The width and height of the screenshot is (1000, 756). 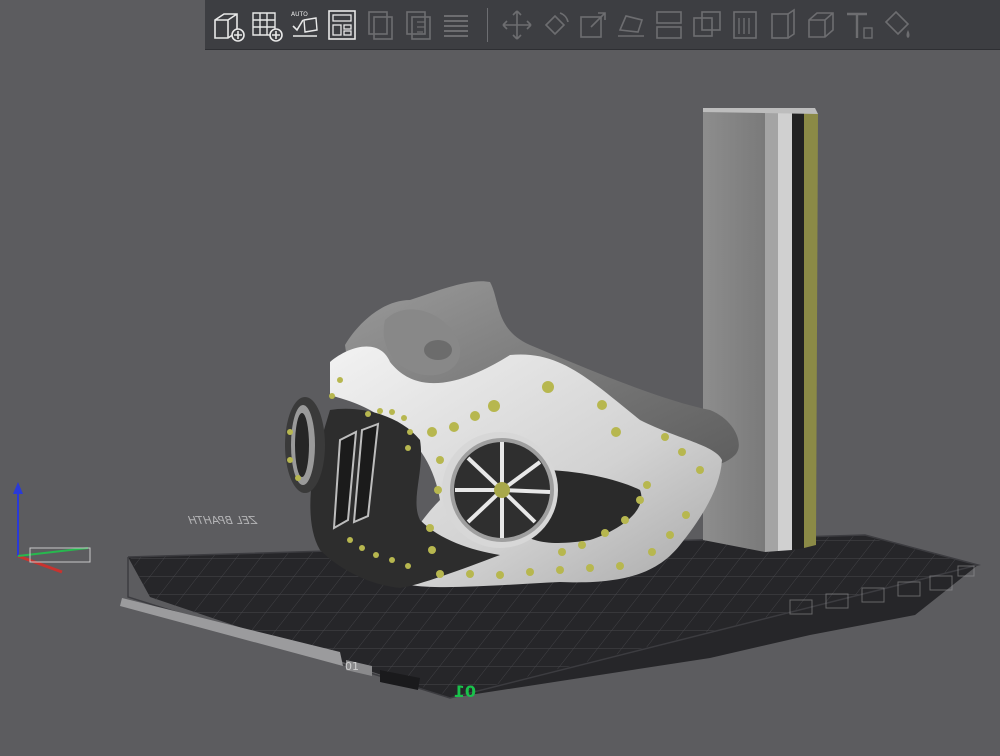 I want to click on rotate-icon, so click(x=556, y=23).